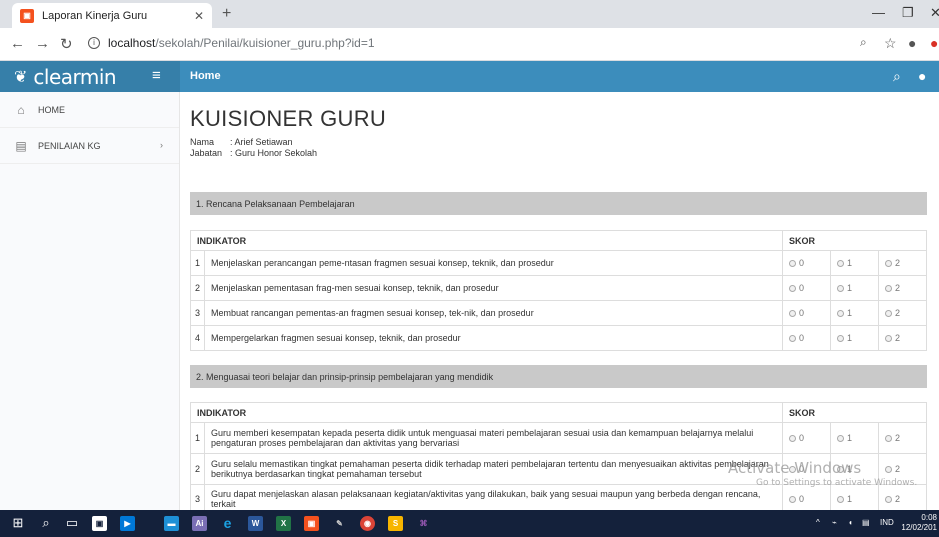 The image size is (939, 537). Describe the element at coordinates (912, 43) in the screenshot. I see `profile-icon: ●` at that location.